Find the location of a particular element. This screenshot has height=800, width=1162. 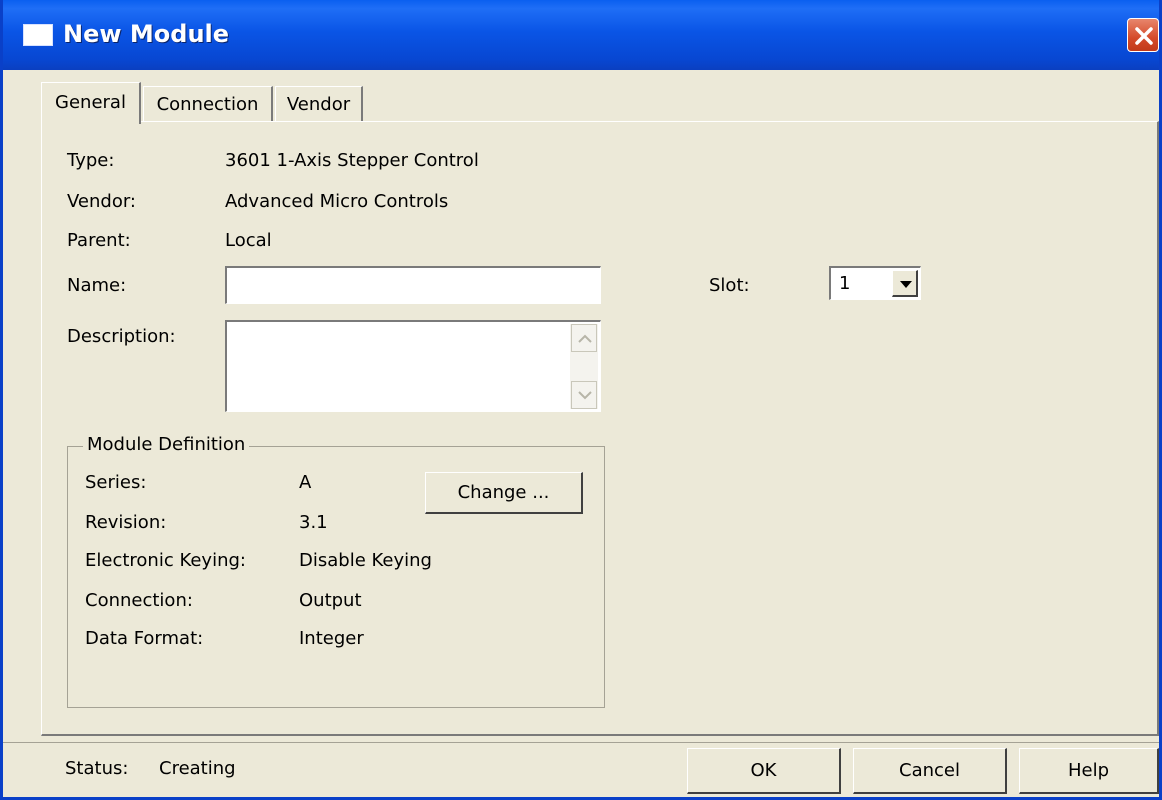

data-format-value: Integer is located at coordinates (331, 638).